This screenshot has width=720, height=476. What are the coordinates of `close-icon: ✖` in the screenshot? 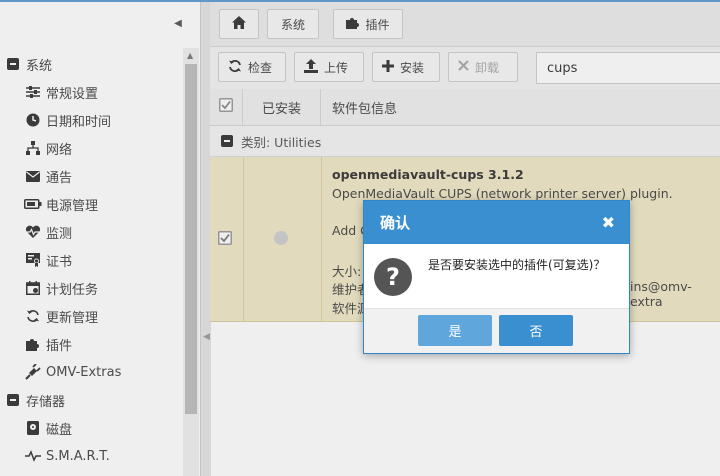 It's located at (608, 222).